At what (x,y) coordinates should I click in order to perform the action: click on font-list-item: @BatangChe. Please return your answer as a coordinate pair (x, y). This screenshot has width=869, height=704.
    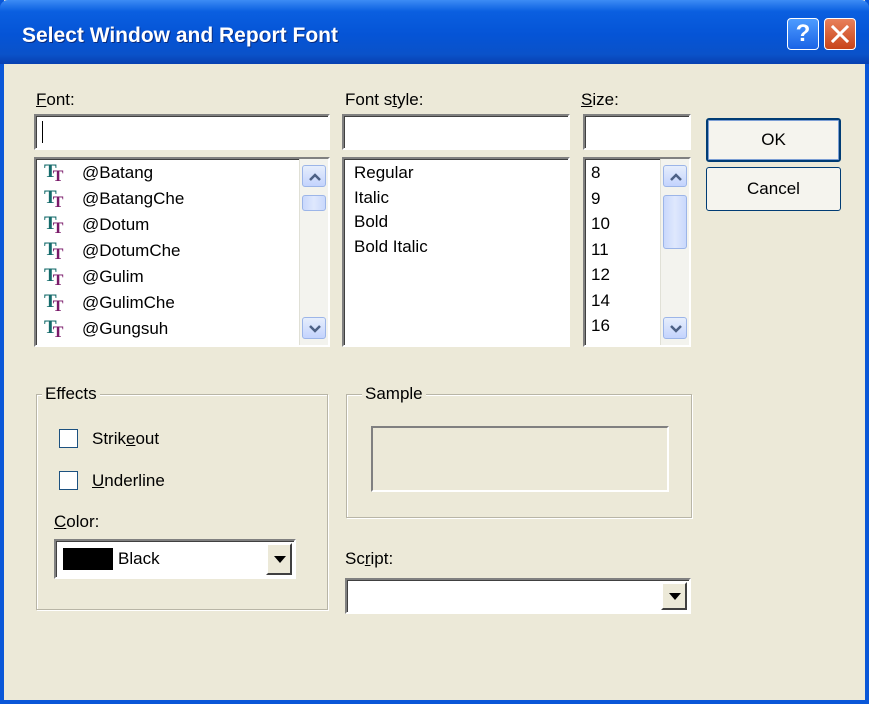
    Looking at the image, I should click on (133, 199).